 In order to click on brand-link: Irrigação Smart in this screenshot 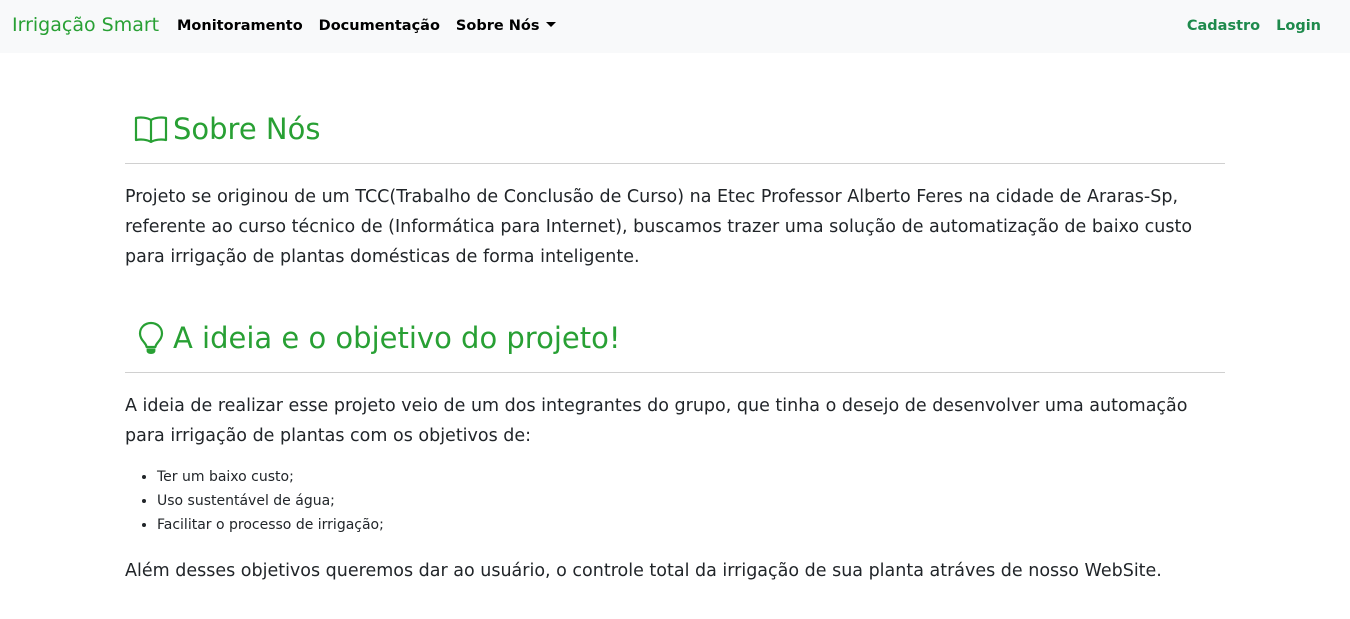, I will do `click(85, 25)`.